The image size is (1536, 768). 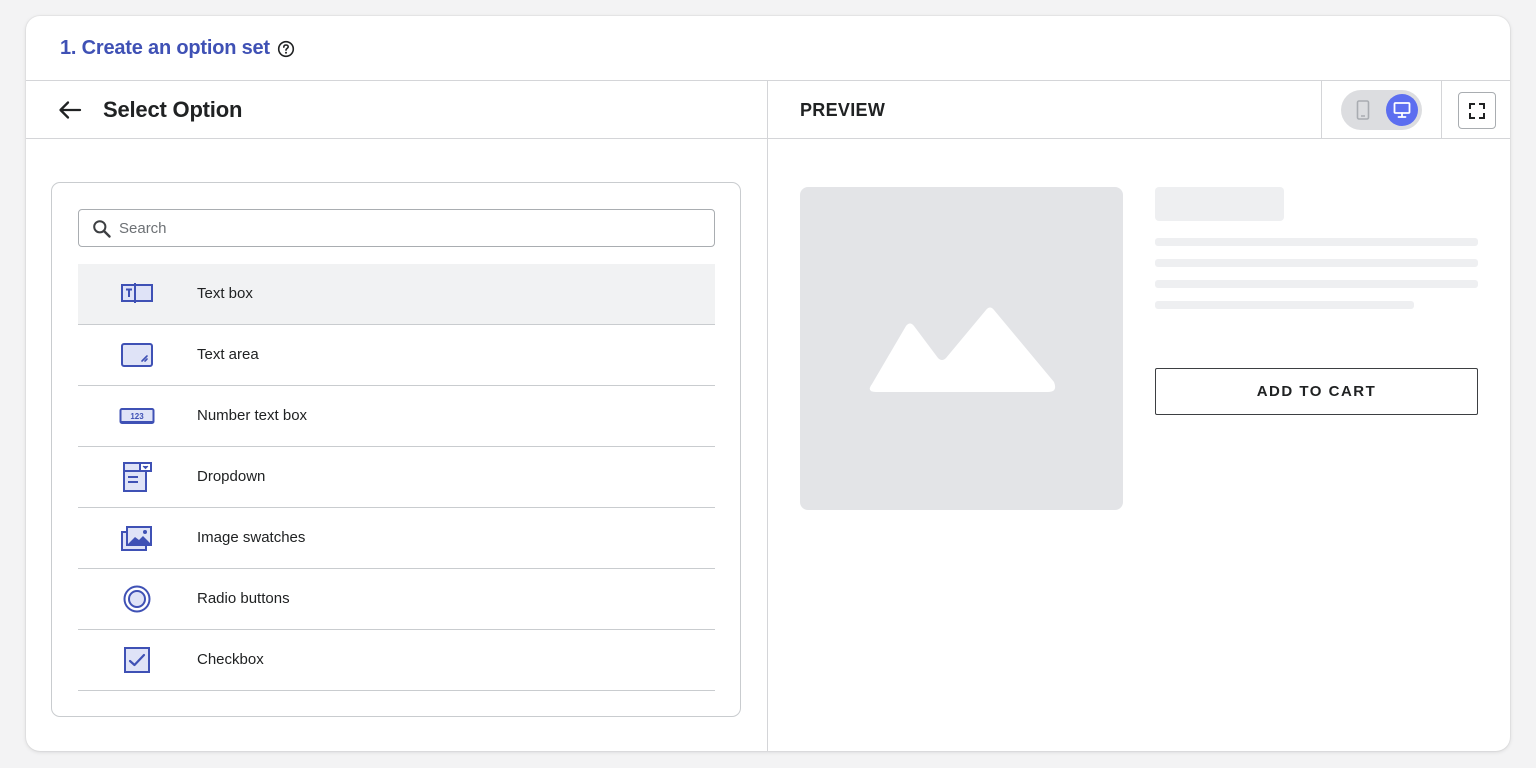 I want to click on desktop-icon, so click(x=1402, y=110).